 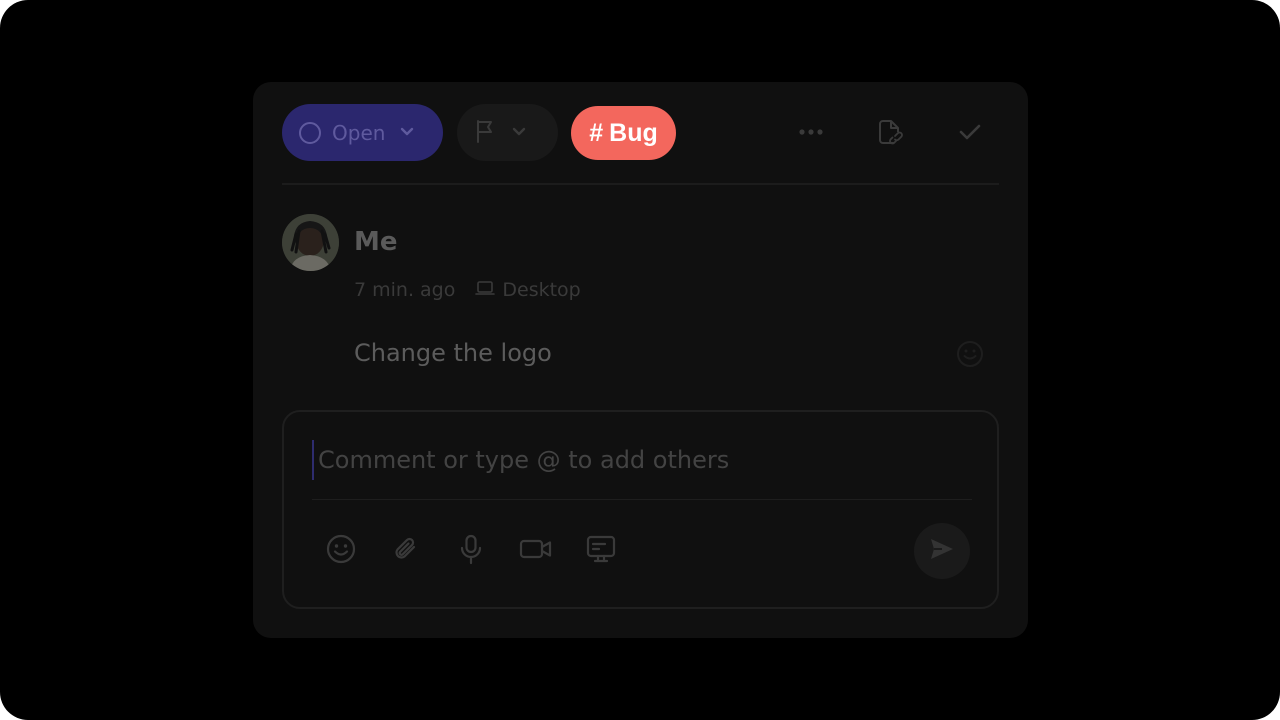 What do you see at coordinates (596, 132) in the screenshot?
I see `tag-hash-symbol: #` at bounding box center [596, 132].